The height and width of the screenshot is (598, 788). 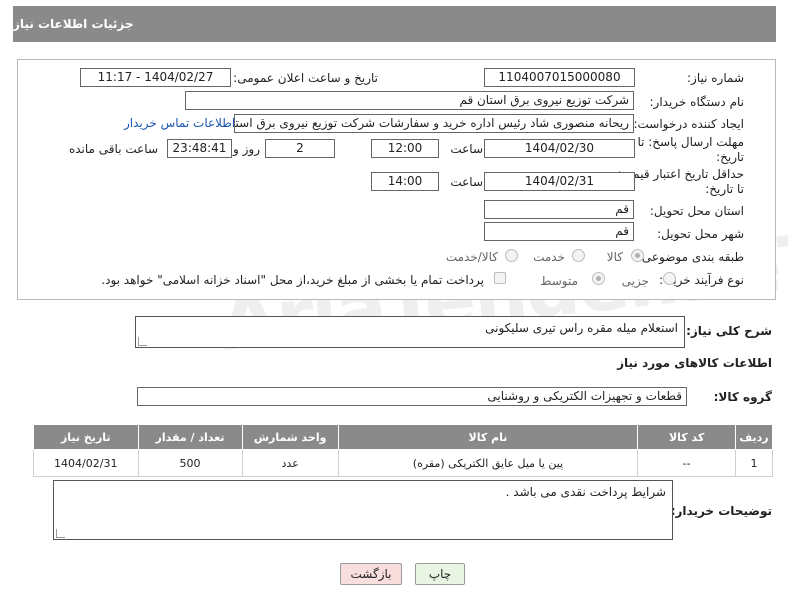 I want to click on purchase-option-minor: جزیی, so click(x=635, y=281).